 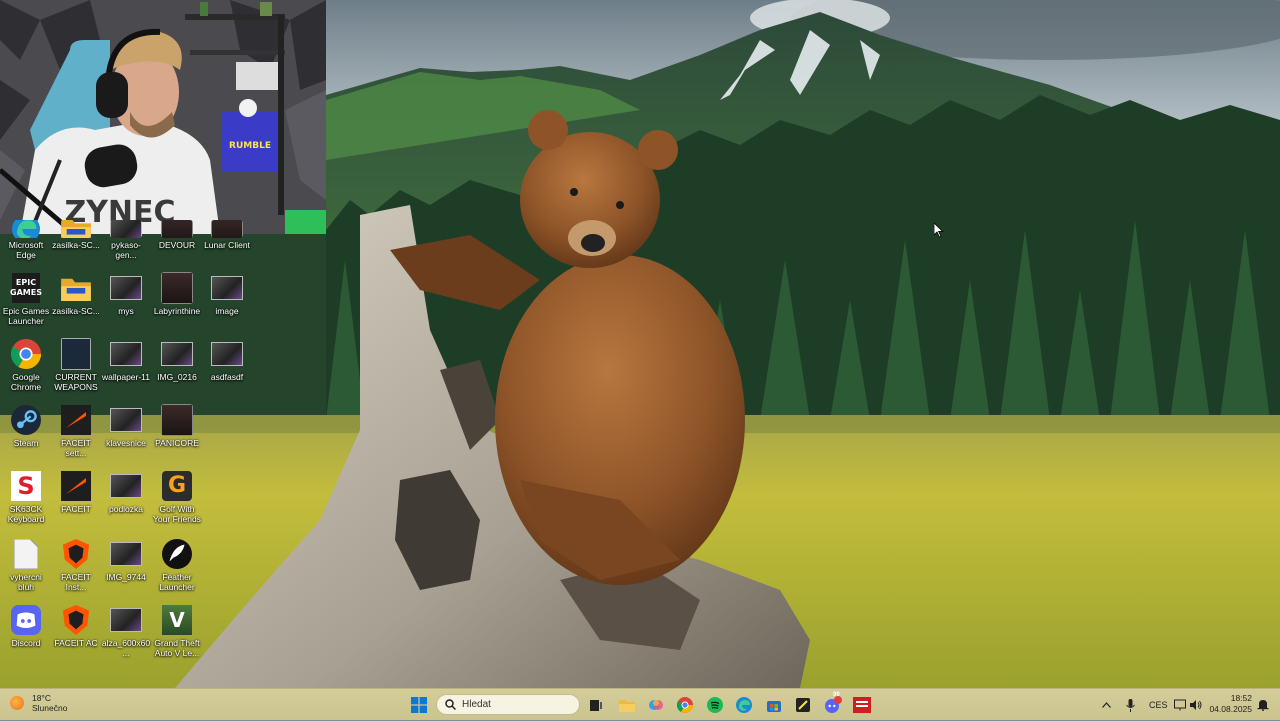 I want to click on start-button, so click(x=419, y=705).